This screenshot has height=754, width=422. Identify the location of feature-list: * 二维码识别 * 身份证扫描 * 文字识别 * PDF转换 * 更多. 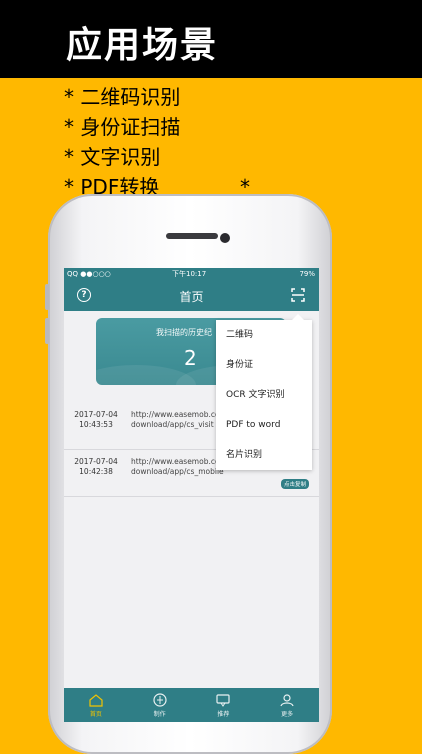
(162, 170).